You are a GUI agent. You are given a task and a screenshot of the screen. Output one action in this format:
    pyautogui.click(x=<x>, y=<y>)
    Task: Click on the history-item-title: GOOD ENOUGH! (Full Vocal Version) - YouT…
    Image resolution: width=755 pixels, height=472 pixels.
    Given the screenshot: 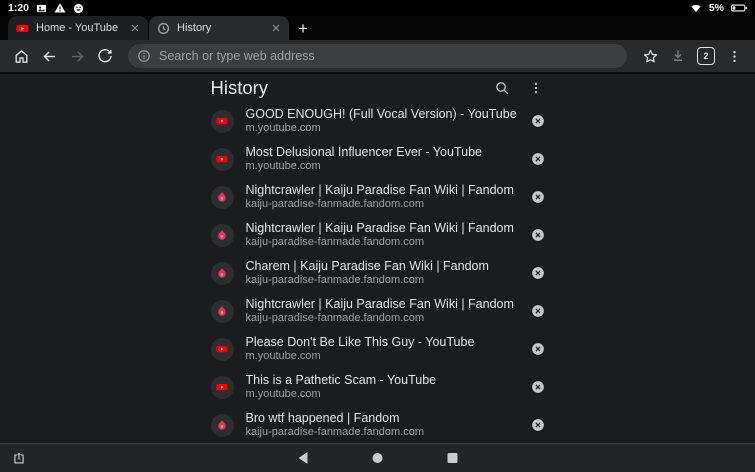 What is the action you would take?
    pyautogui.click(x=381, y=114)
    